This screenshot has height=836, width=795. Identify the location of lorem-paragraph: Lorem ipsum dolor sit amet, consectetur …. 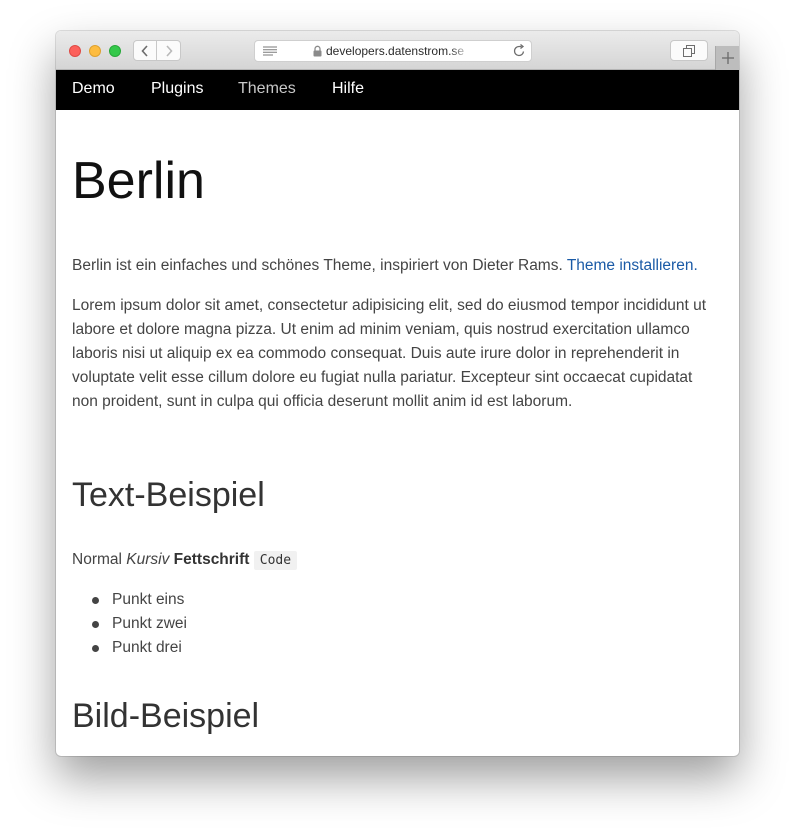
(389, 353).